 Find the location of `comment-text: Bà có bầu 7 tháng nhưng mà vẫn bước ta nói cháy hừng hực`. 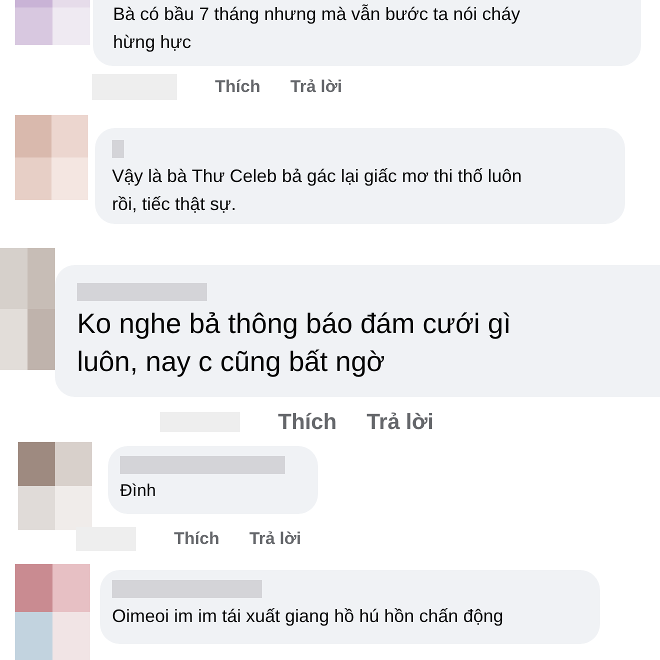

comment-text: Bà có bầu 7 tháng nhưng mà vẫn bước ta nói cháy hừng hực is located at coordinates (317, 28).